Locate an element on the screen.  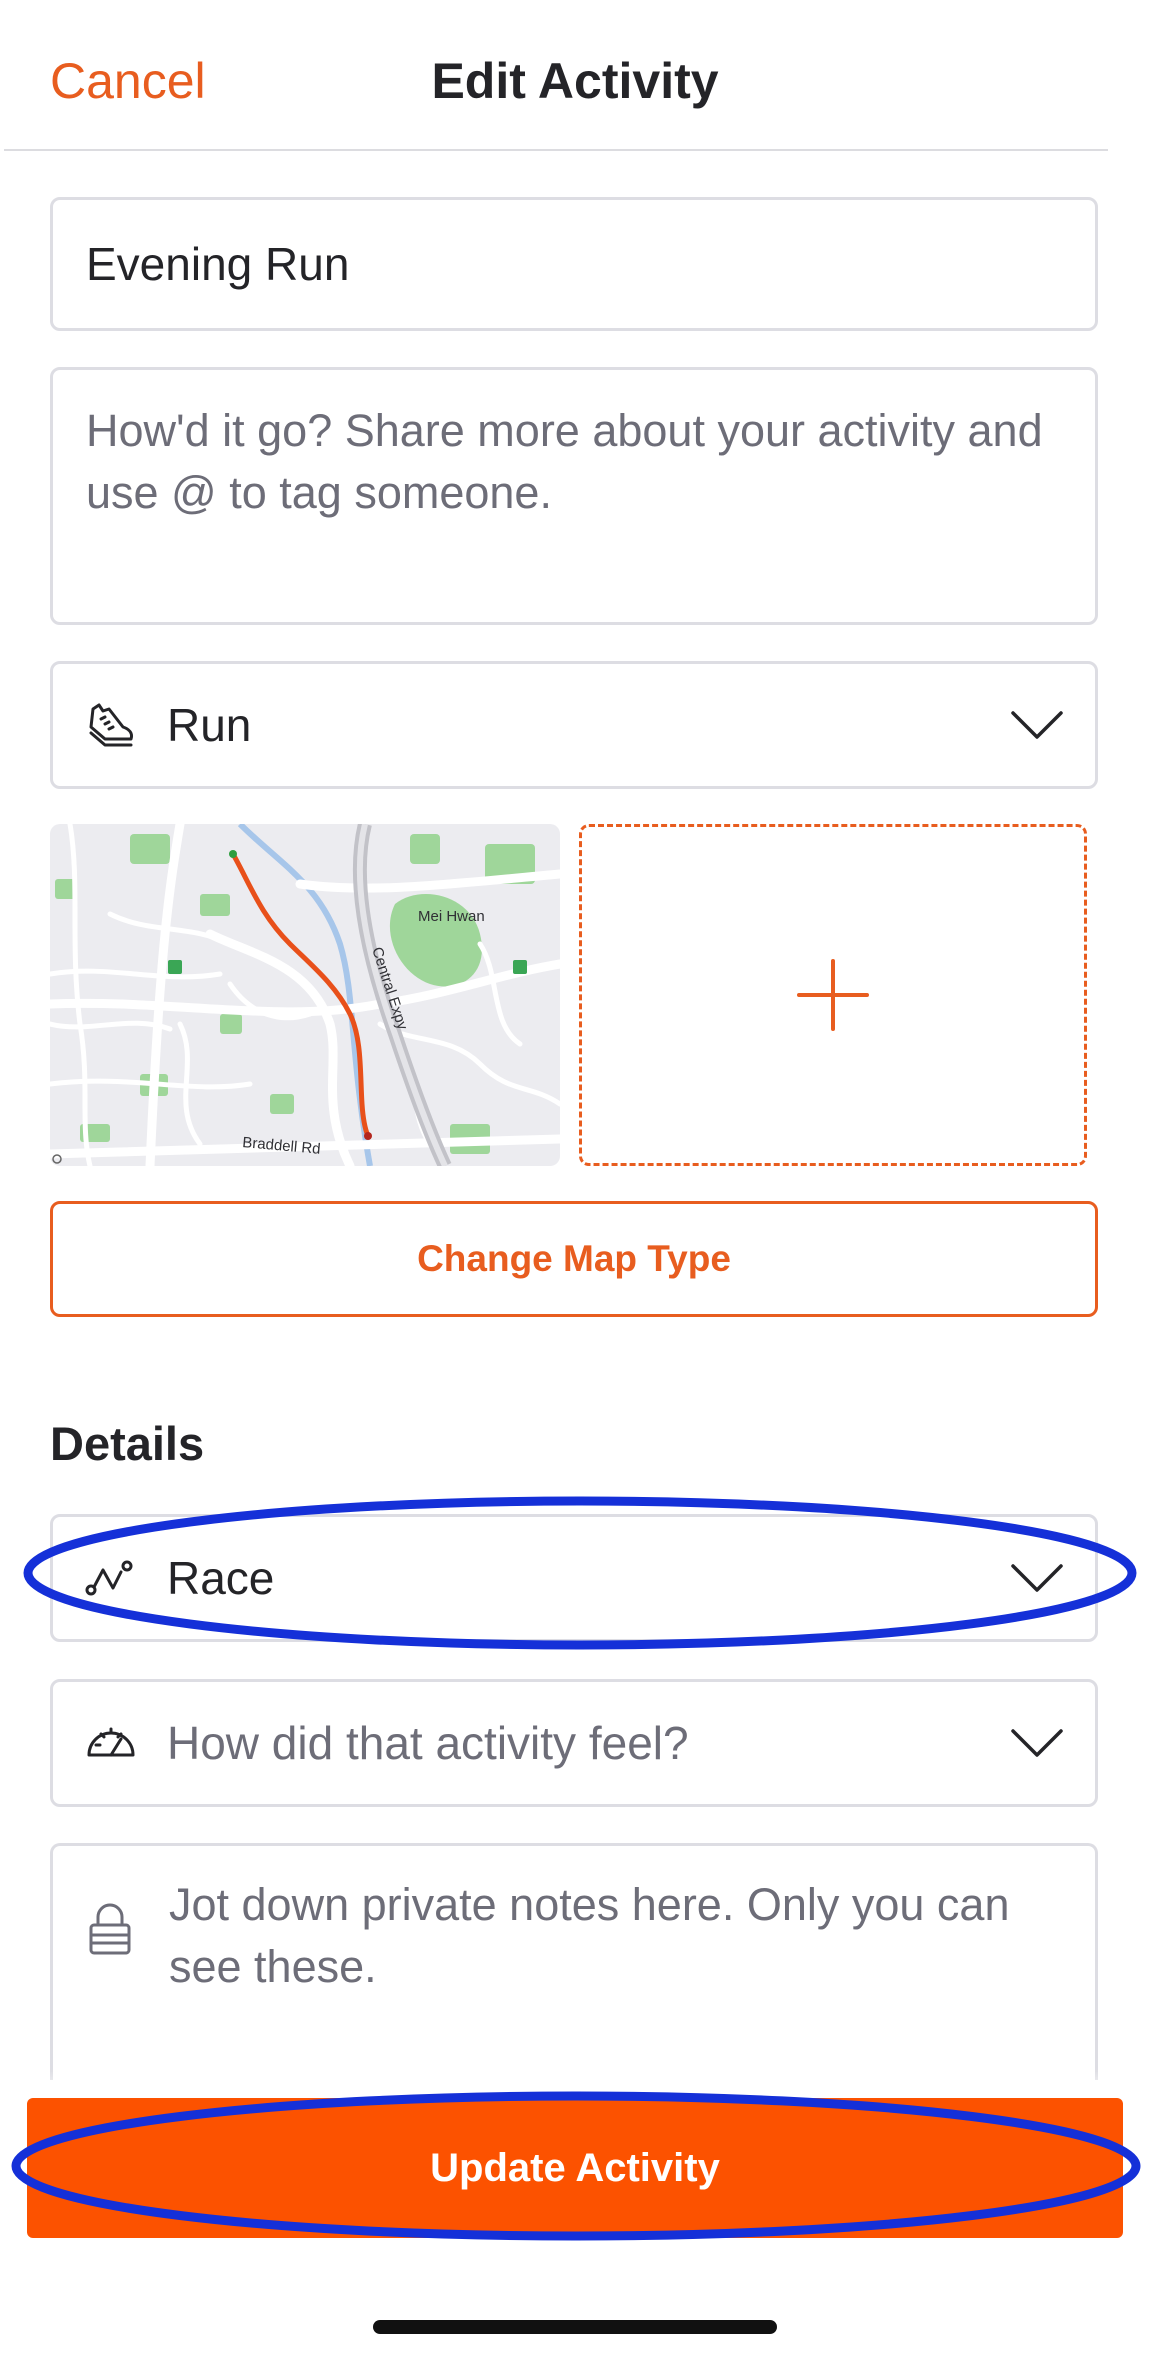
workout-type-label: Race is located at coordinates (221, 1578).